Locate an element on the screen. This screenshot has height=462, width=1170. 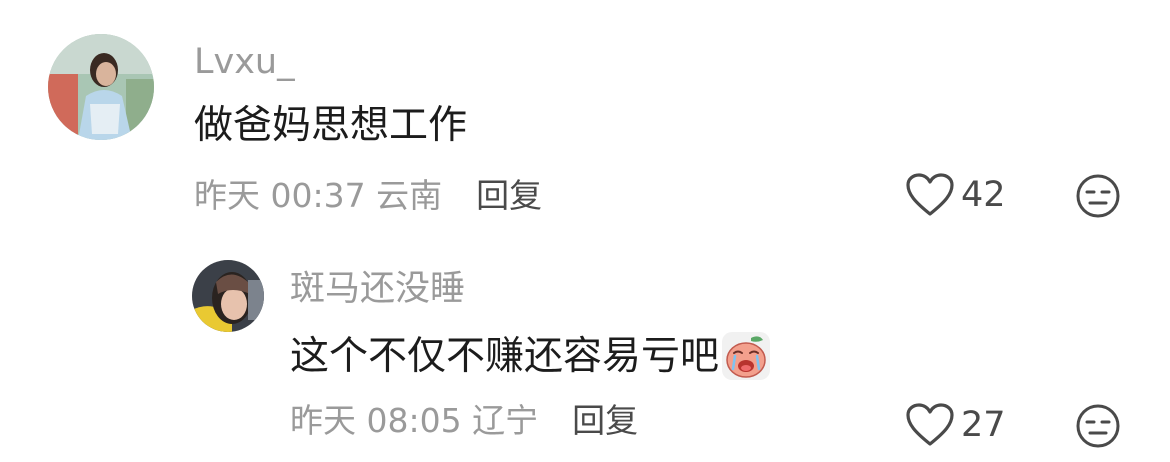
comment-meta: 昨天 00:37 云南 回复 is located at coordinates (368, 195).